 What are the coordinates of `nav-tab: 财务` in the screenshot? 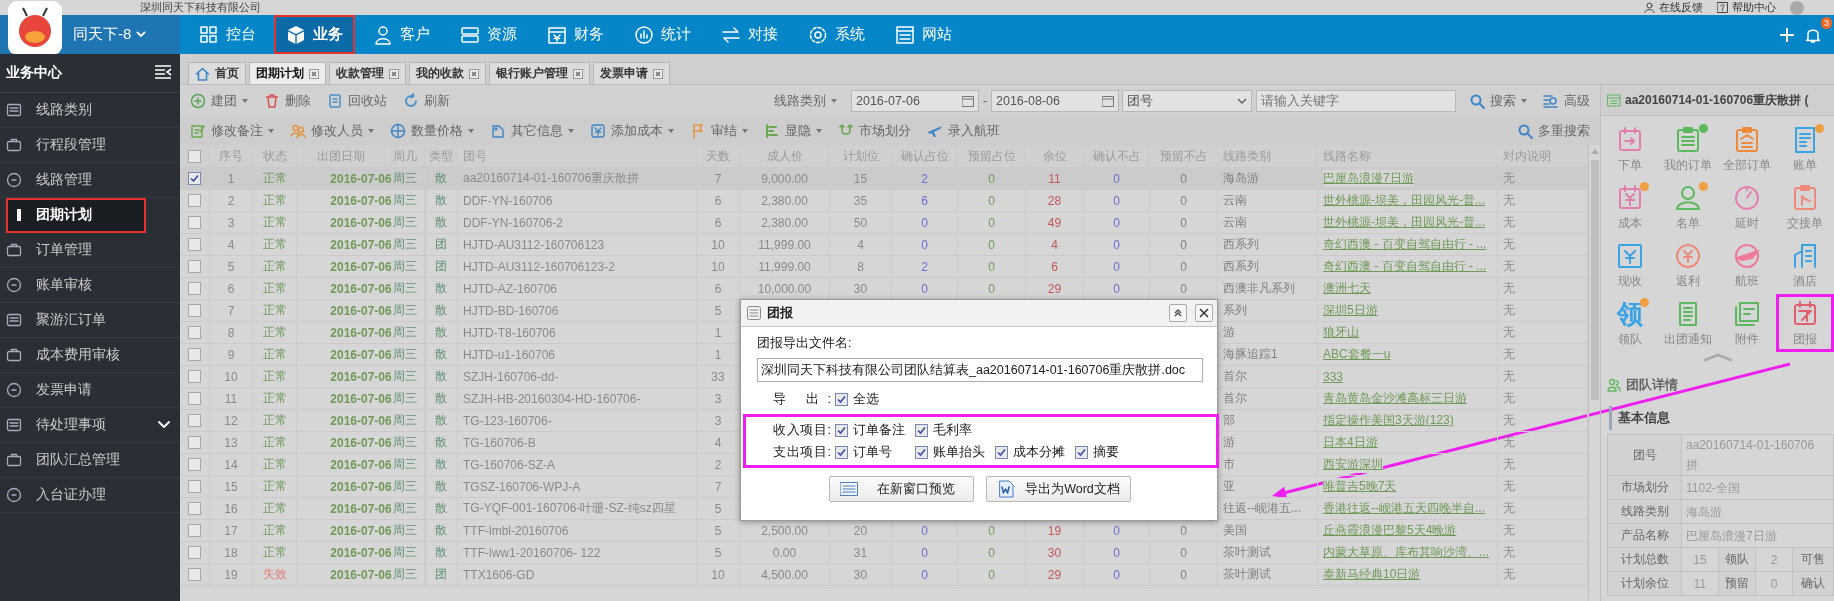 It's located at (575, 34).